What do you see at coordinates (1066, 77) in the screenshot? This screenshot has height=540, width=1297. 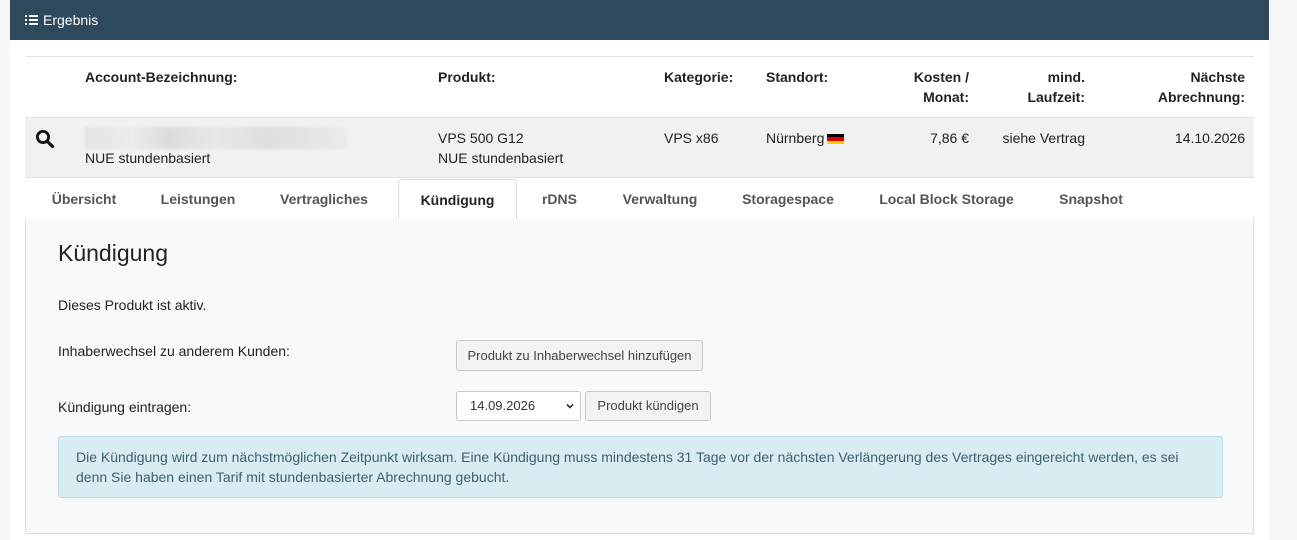 I see `header-term-line1: mind.` at bounding box center [1066, 77].